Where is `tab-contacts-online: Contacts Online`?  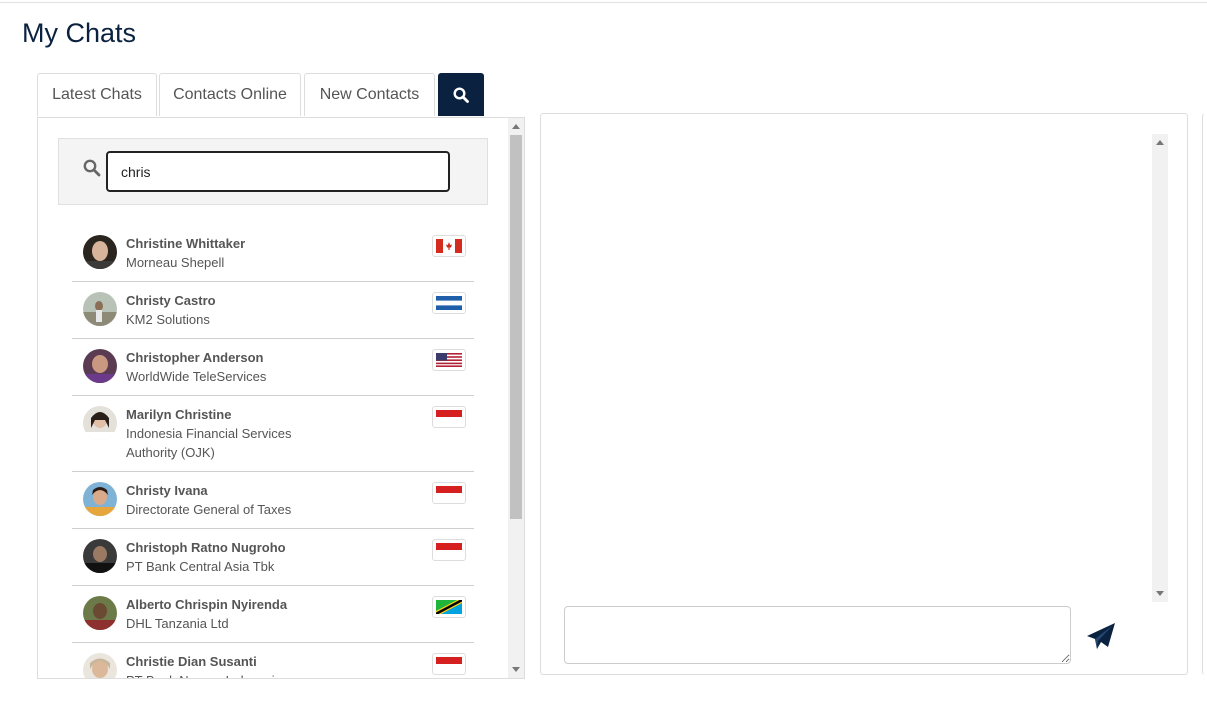
tab-contacts-online: Contacts Online is located at coordinates (230, 94).